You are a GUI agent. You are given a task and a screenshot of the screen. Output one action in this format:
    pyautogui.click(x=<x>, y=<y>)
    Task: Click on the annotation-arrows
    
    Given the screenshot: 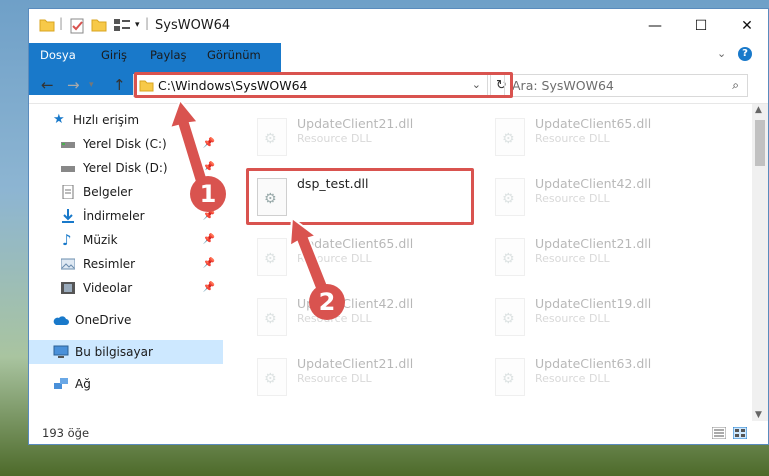 What is the action you would take?
    pyautogui.click(x=250, y=197)
    